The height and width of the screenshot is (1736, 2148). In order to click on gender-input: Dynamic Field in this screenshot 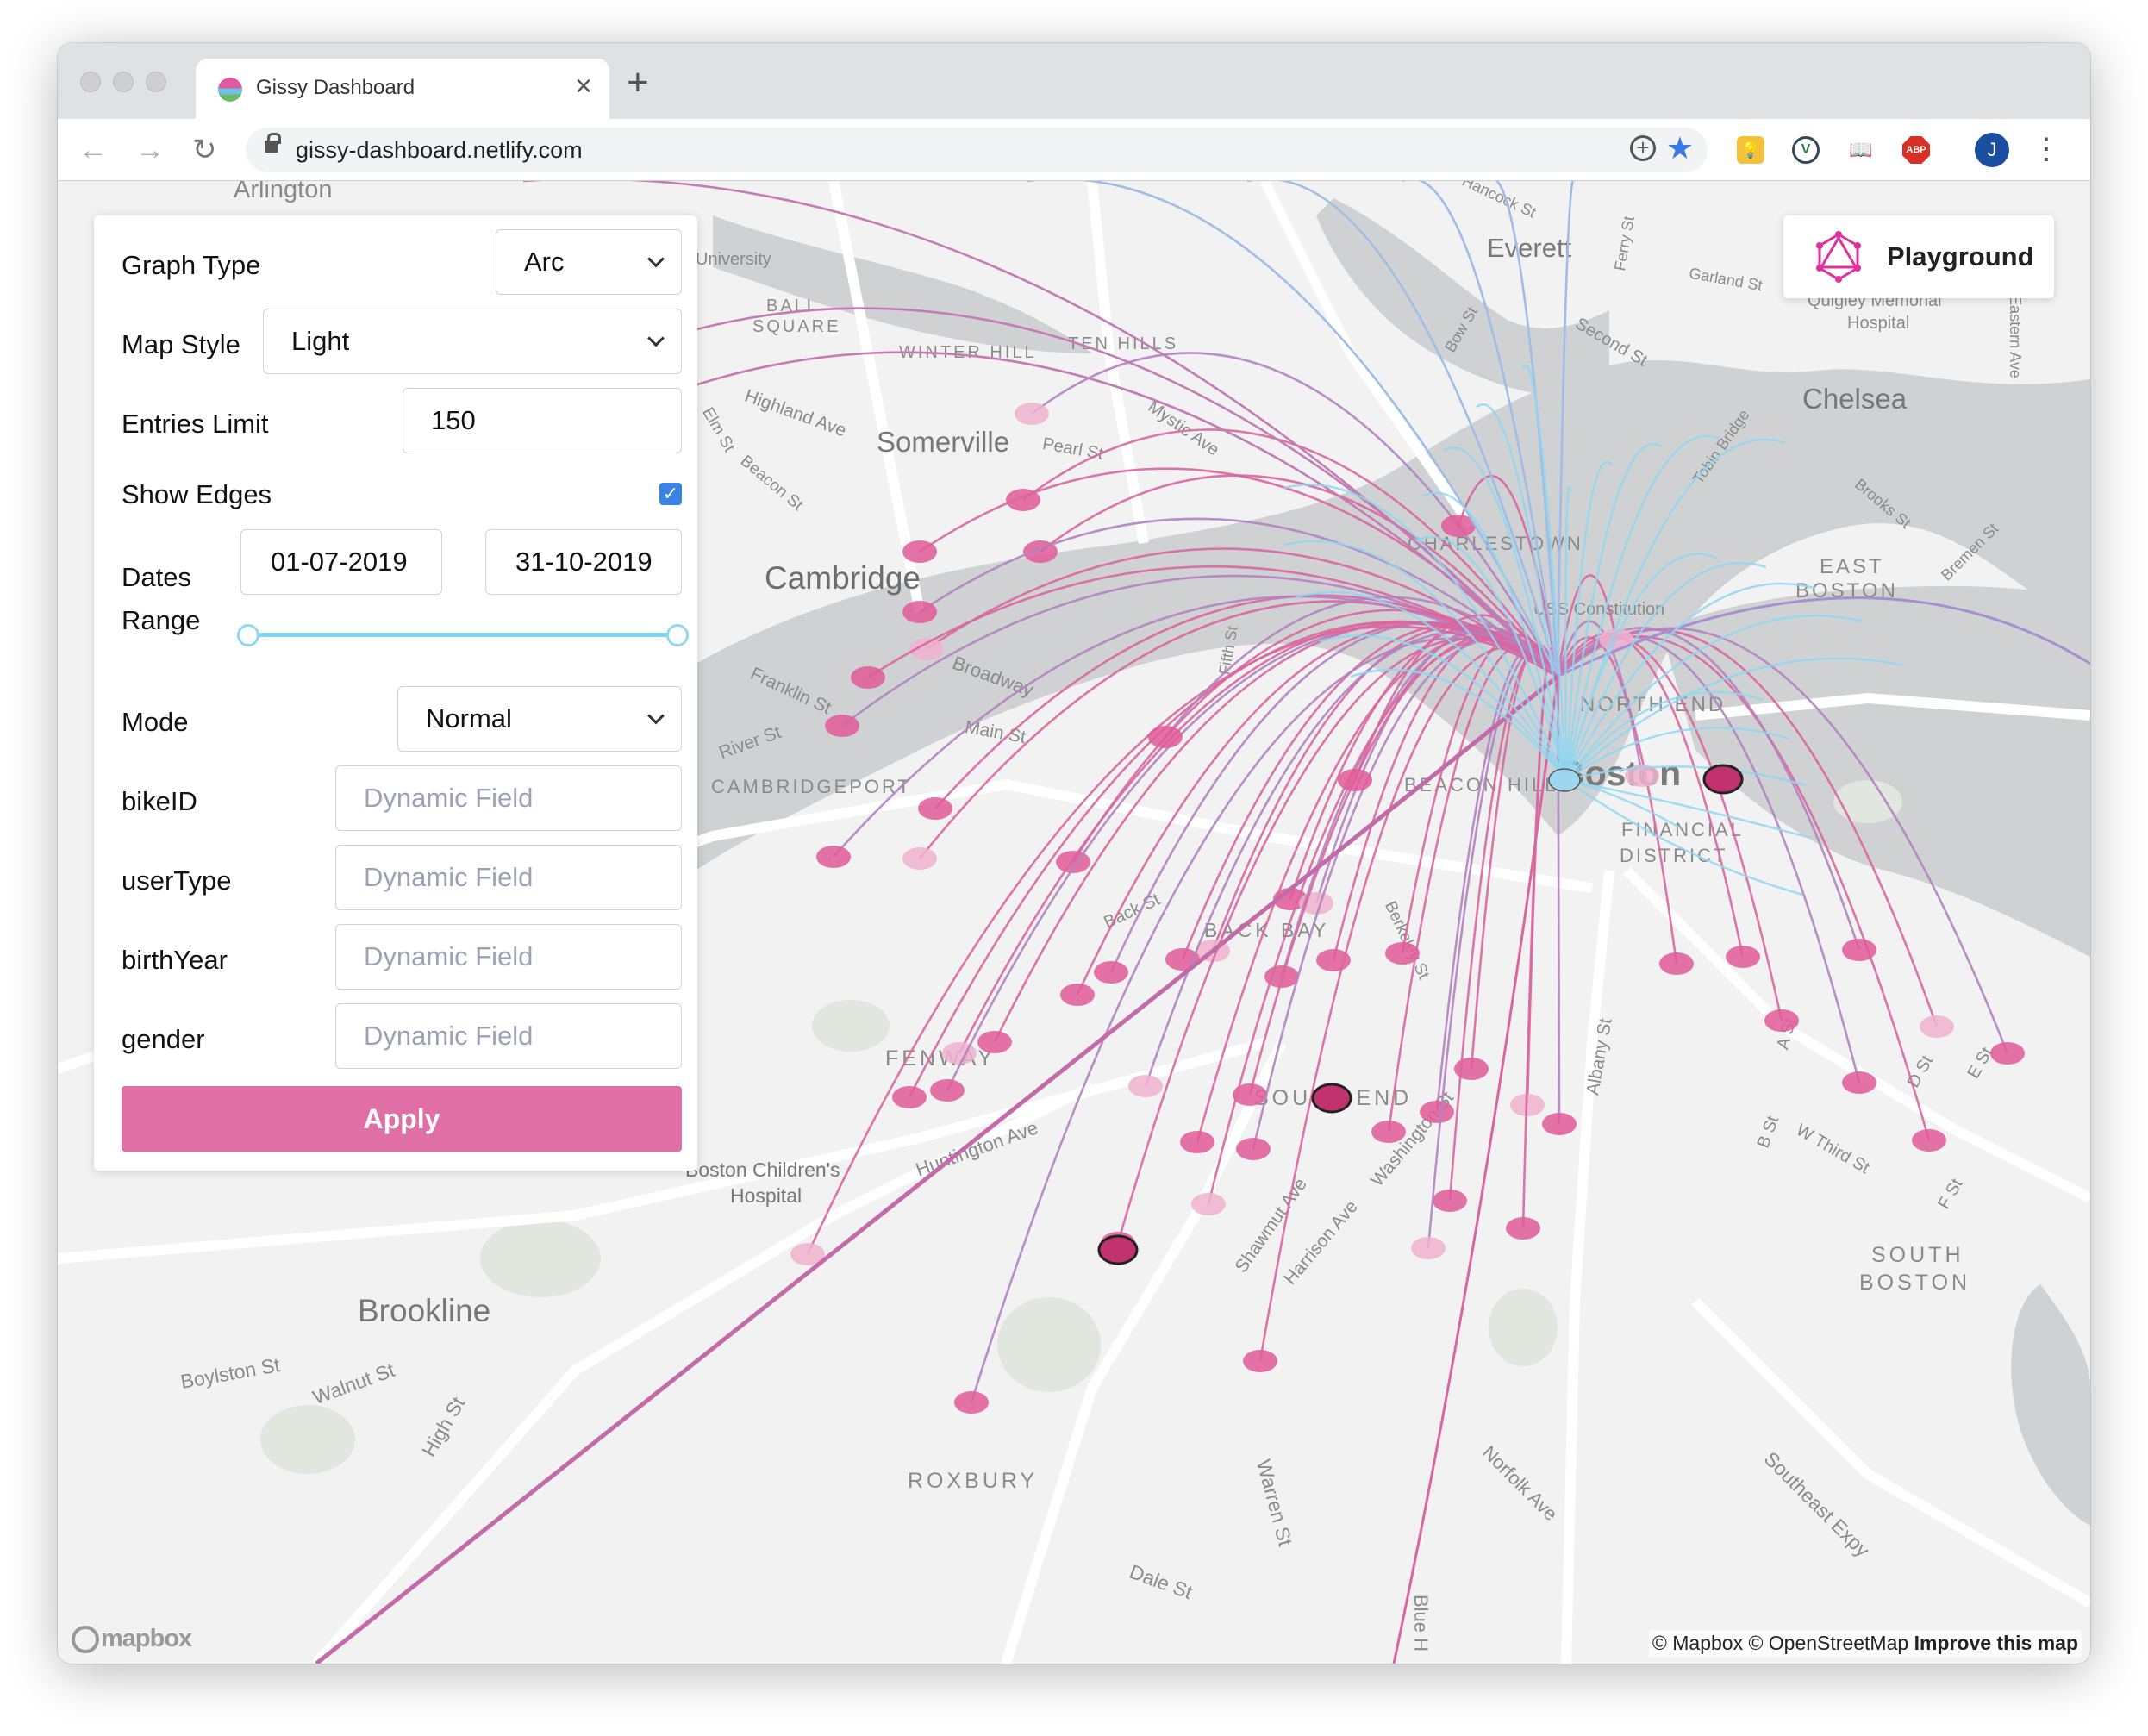, I will do `click(508, 1036)`.